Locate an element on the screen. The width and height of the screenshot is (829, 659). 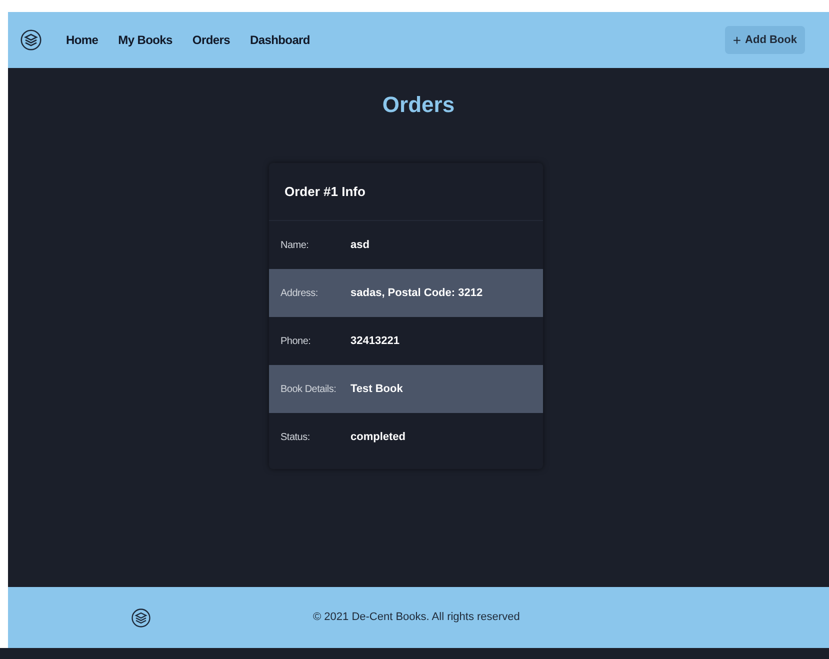
field-label: Phone: is located at coordinates (296, 341).